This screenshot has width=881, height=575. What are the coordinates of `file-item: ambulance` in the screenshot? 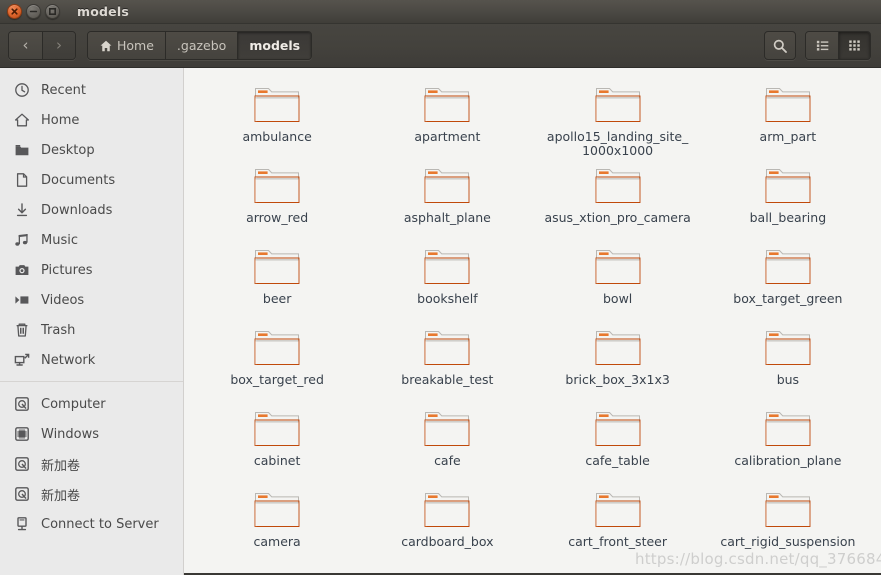 It's located at (277, 119).